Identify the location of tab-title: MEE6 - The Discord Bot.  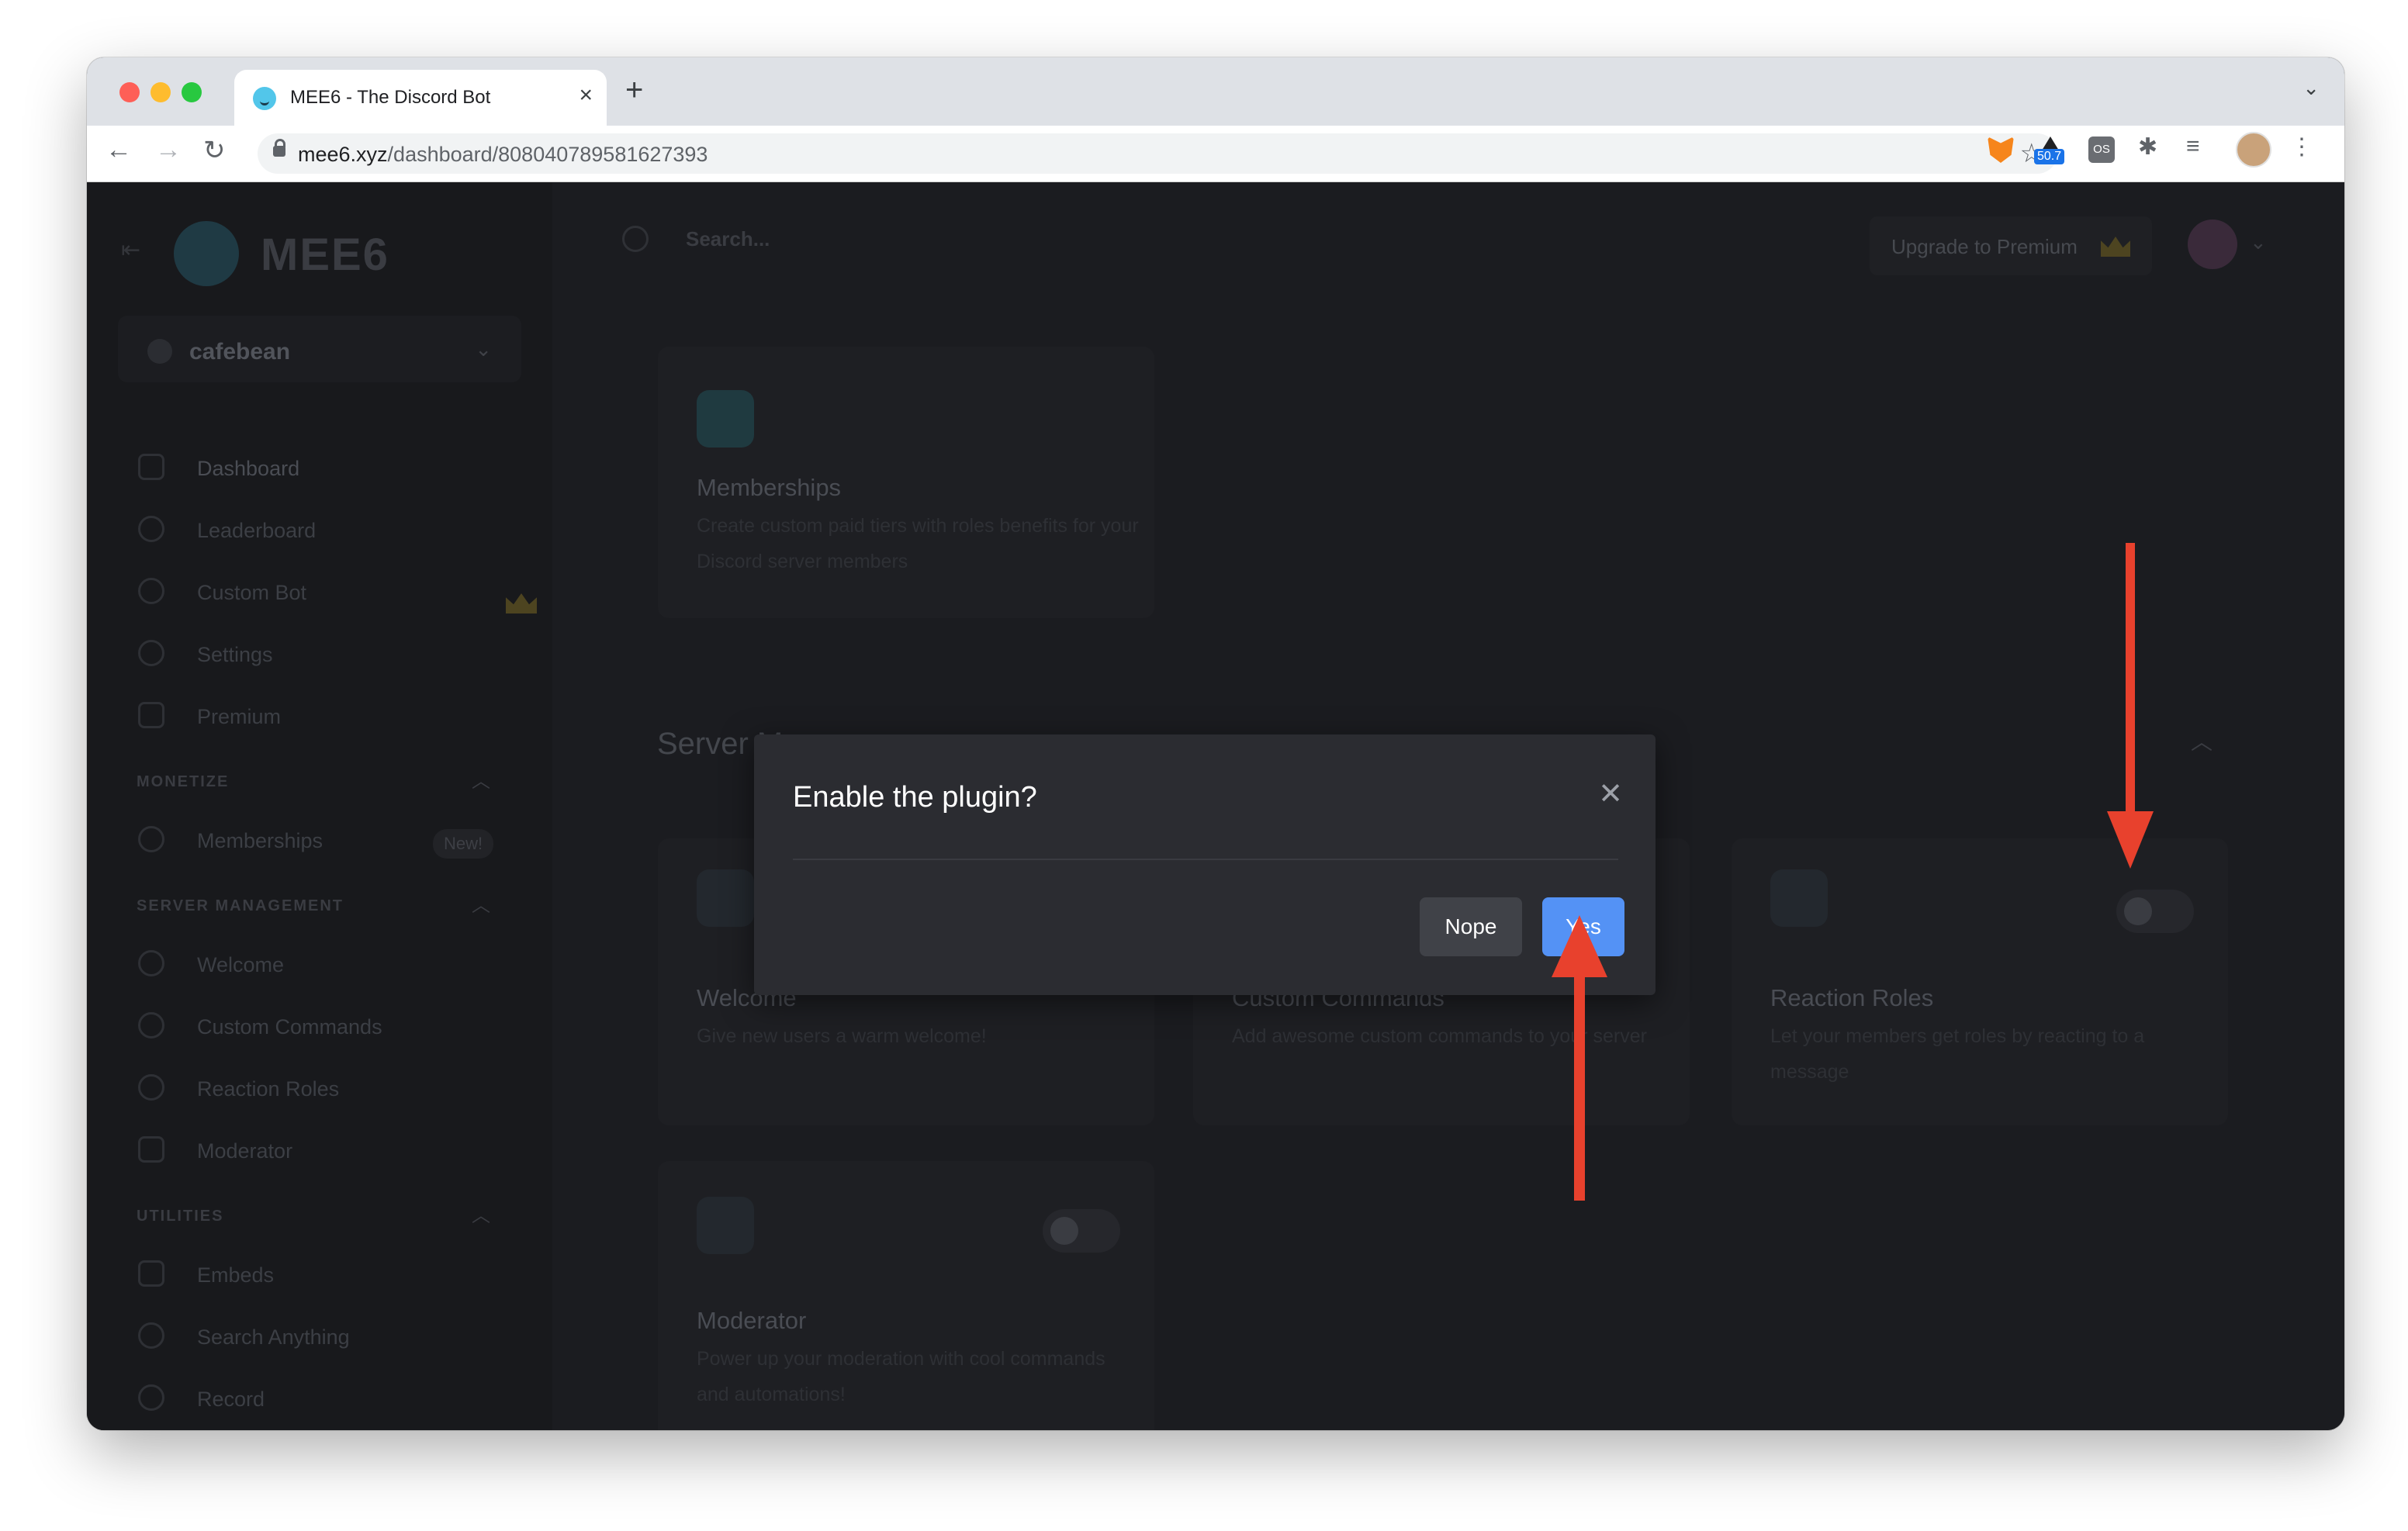
(391, 97).